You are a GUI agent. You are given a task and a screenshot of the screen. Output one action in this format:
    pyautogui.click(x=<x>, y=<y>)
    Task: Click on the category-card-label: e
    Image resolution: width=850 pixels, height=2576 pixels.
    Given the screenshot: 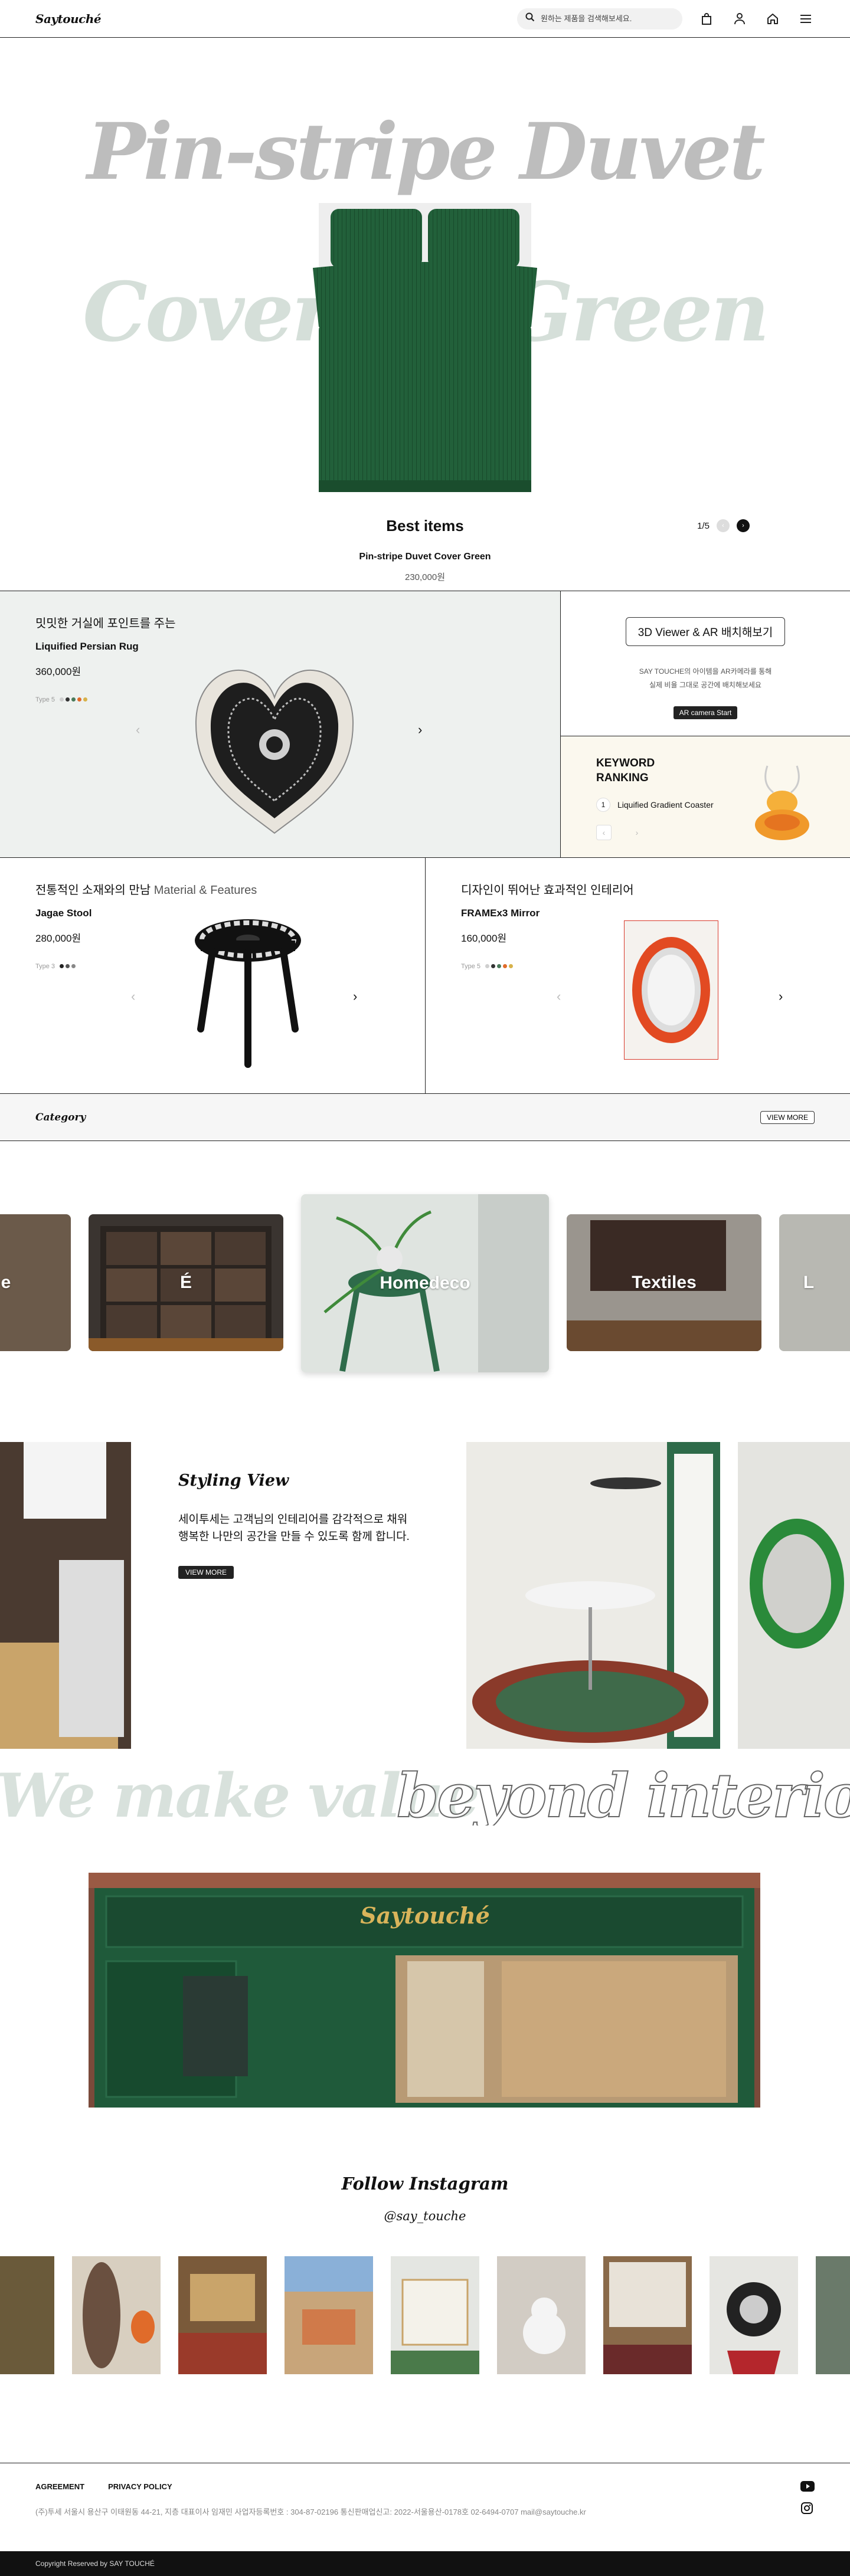 What is the action you would take?
    pyautogui.click(x=6, y=1282)
    